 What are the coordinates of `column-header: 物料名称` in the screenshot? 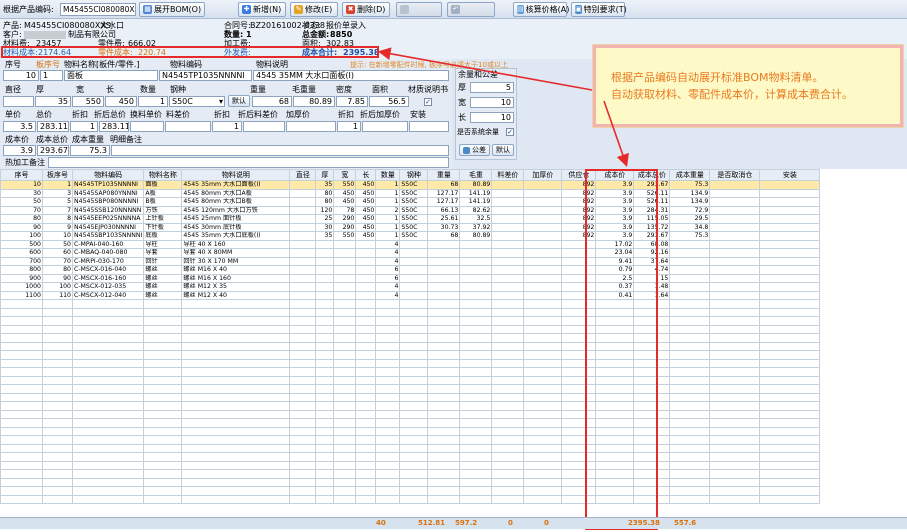 It's located at (163, 175).